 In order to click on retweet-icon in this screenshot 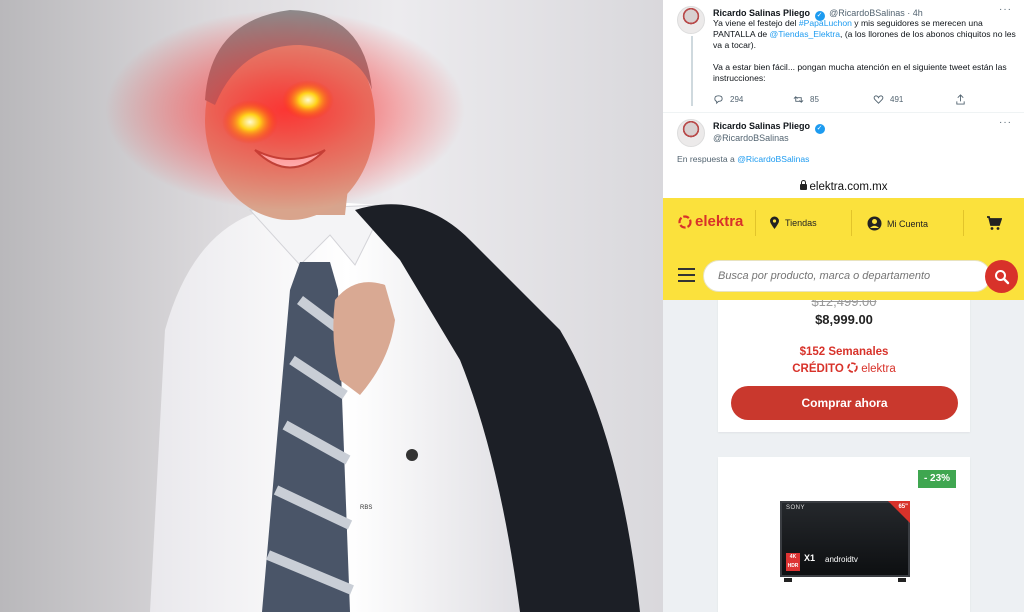, I will do `click(798, 99)`.